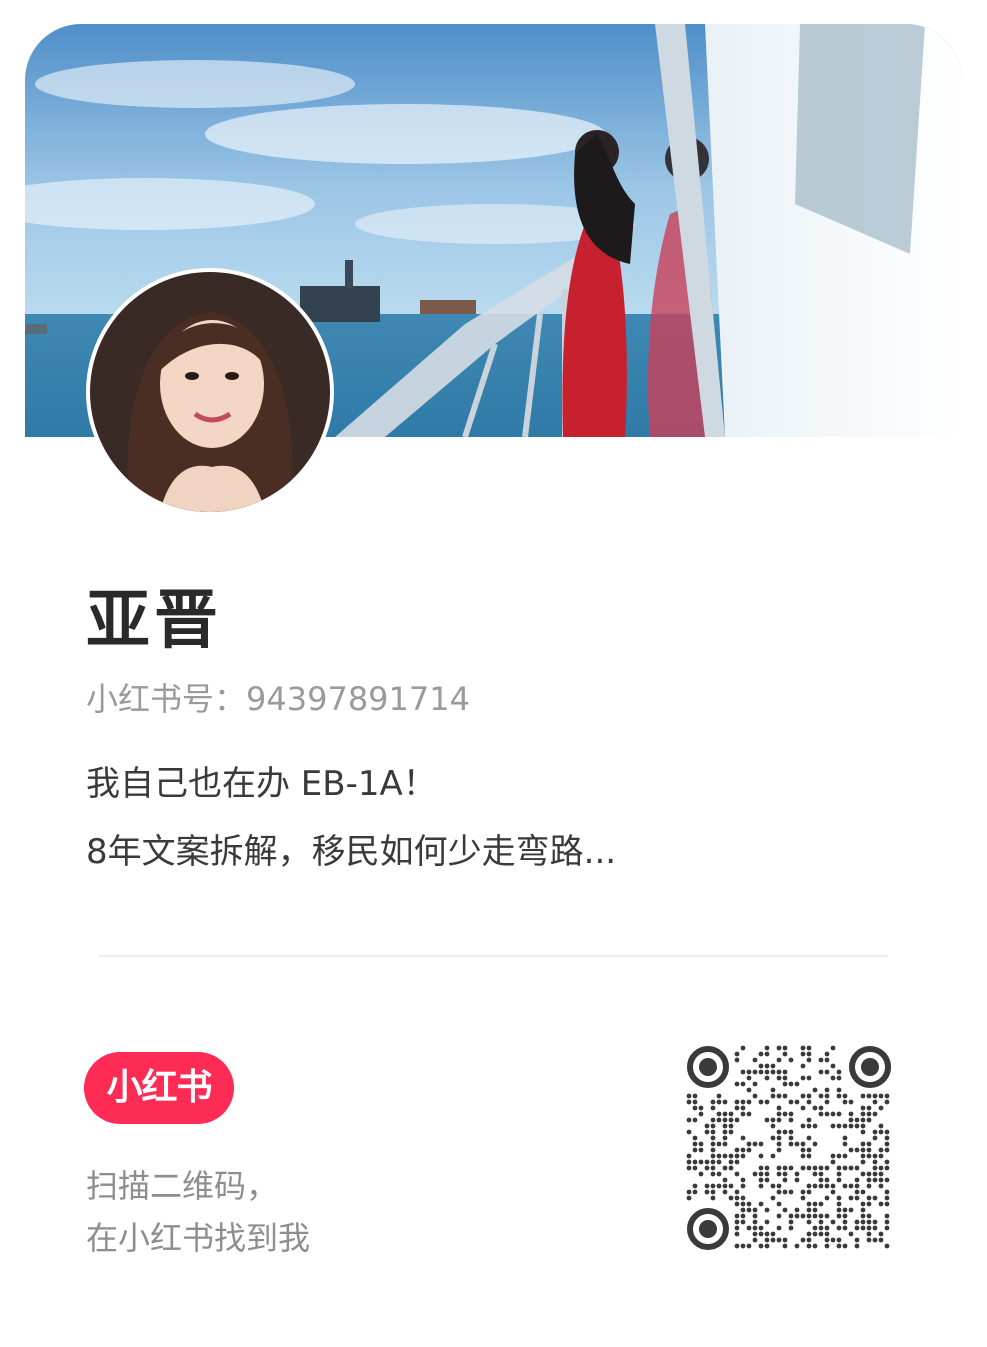 This screenshot has width=987, height=1347. What do you see at coordinates (198, 1212) in the screenshot?
I see `scan-instructions: 扫描二维码， 在小红书找到我` at bounding box center [198, 1212].